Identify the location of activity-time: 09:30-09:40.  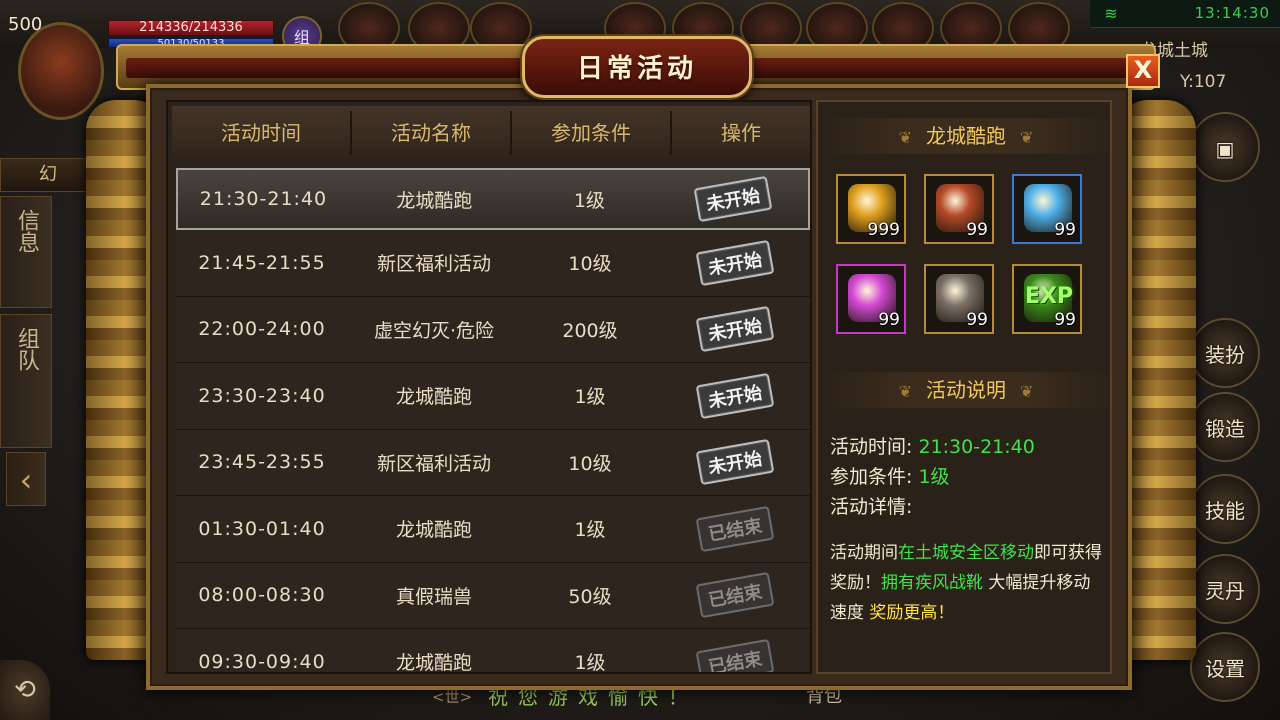
(262, 661).